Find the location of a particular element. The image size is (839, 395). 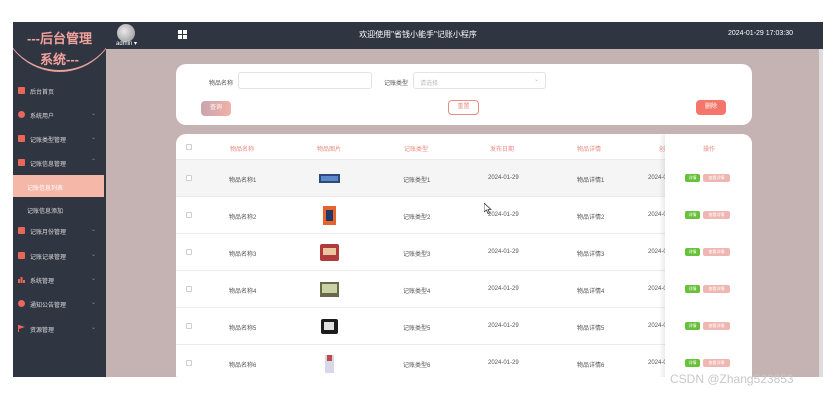

scrollbar is located at coordinates (821, 213).